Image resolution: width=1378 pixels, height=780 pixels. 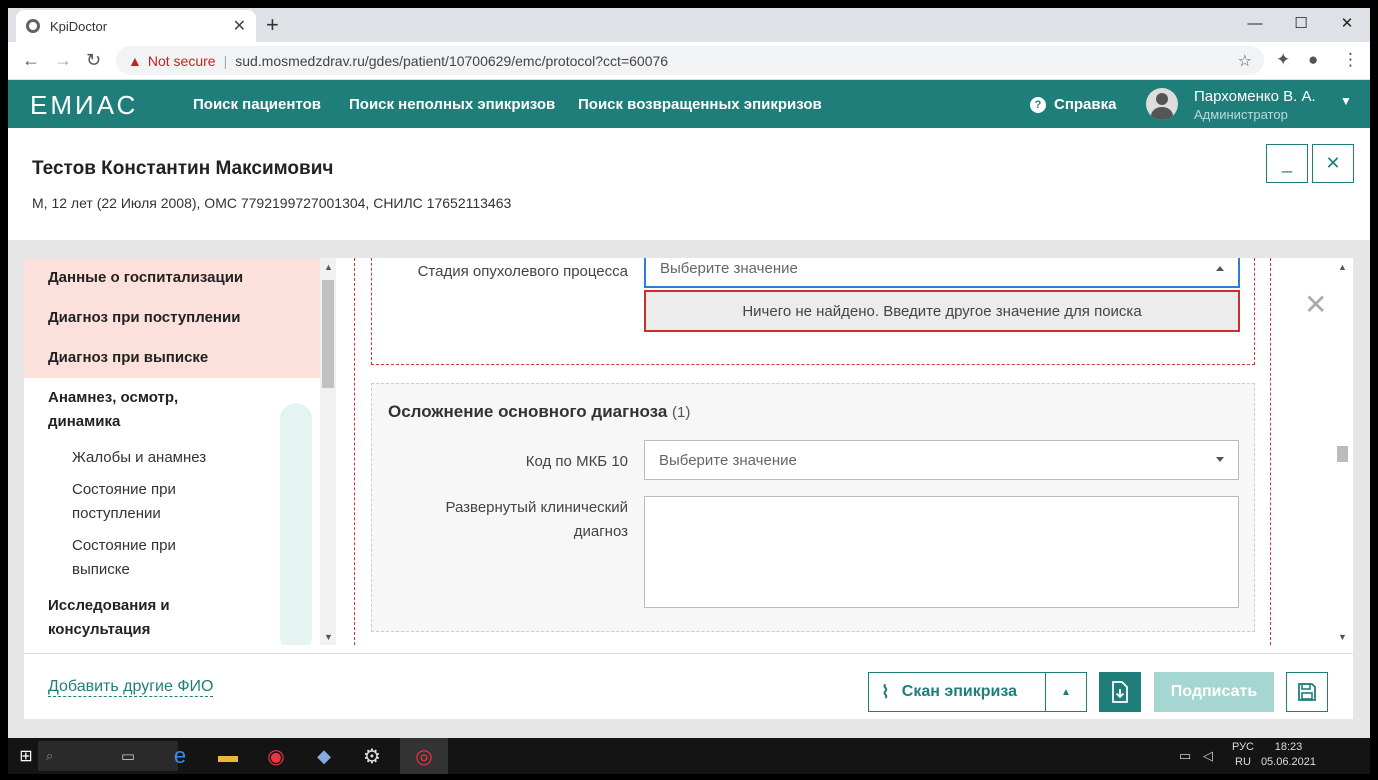 What do you see at coordinates (31, 60) in the screenshot?
I see `back-icon: ←` at bounding box center [31, 60].